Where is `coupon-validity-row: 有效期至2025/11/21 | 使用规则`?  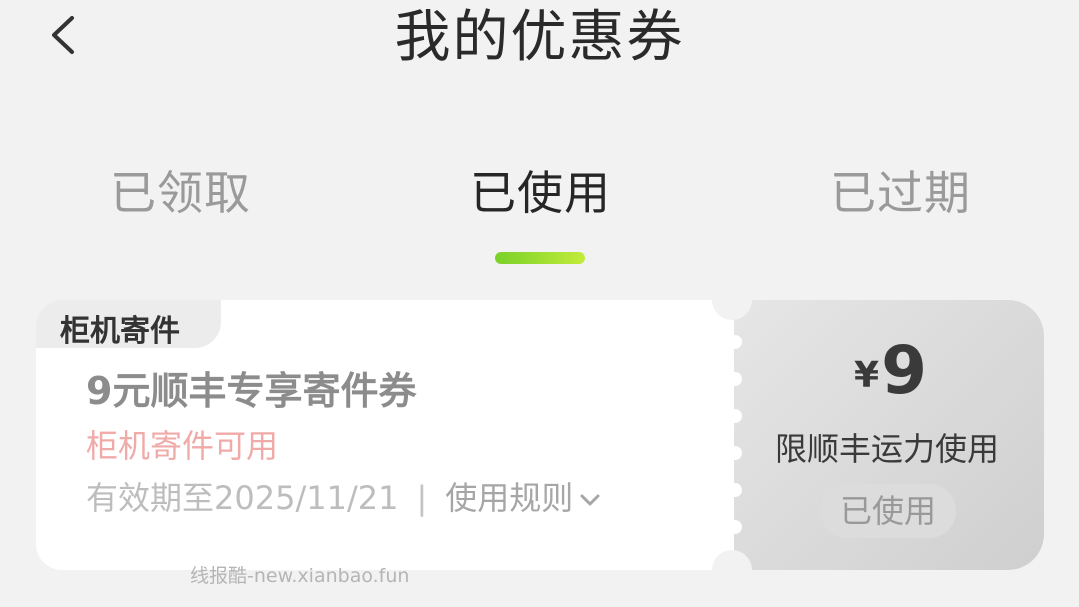 coupon-validity-row: 有效期至2025/11/21 | 使用规则 is located at coordinates (343, 496).